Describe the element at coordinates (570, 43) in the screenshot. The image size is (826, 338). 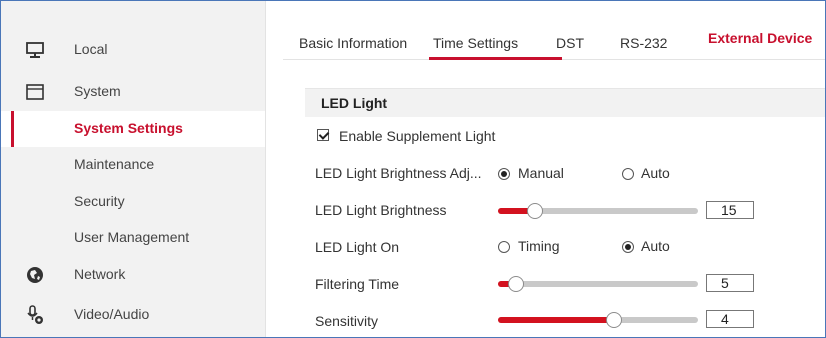
I see `tab-dst: DST` at that location.